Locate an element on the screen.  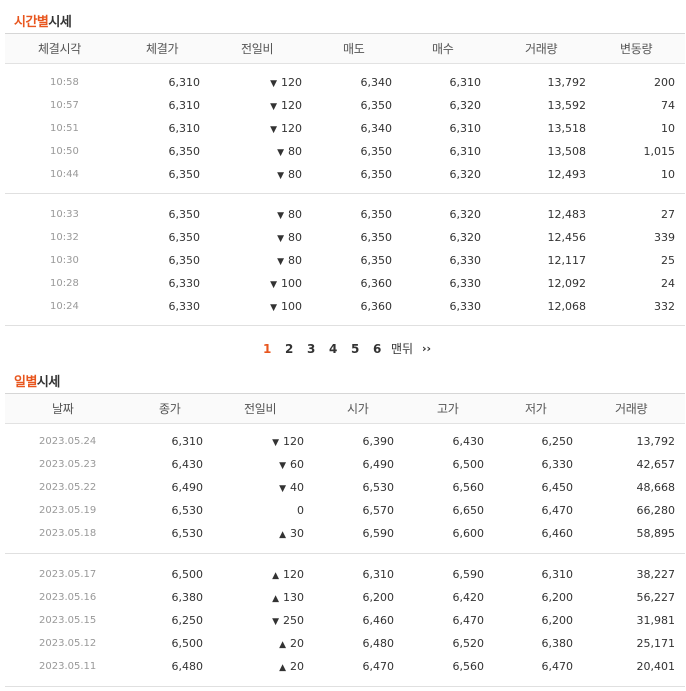
pagination: 1 2 3 4 5 6 맨뒤 ›› is located at coordinates (343, 349).